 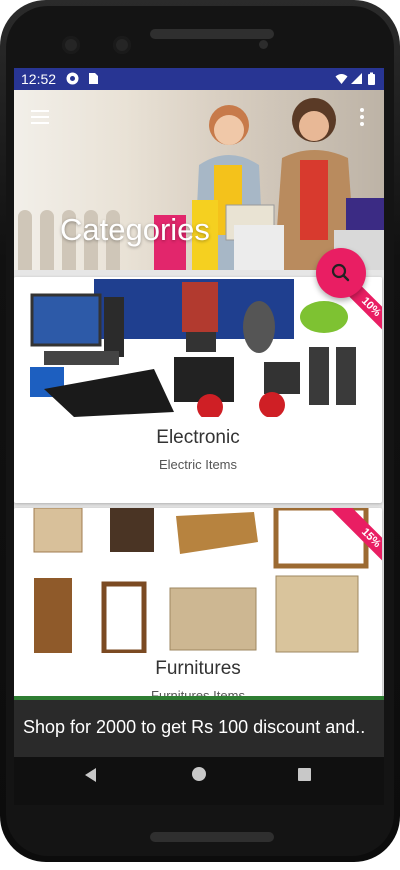 I want to click on status-bar: 12:52, so click(x=199, y=79).